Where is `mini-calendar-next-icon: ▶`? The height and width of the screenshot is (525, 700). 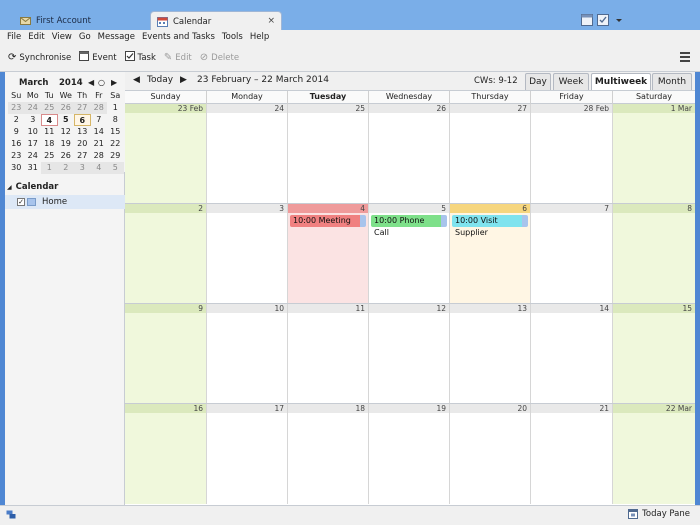
mini-calendar-next-icon: ▶ is located at coordinates (114, 82).